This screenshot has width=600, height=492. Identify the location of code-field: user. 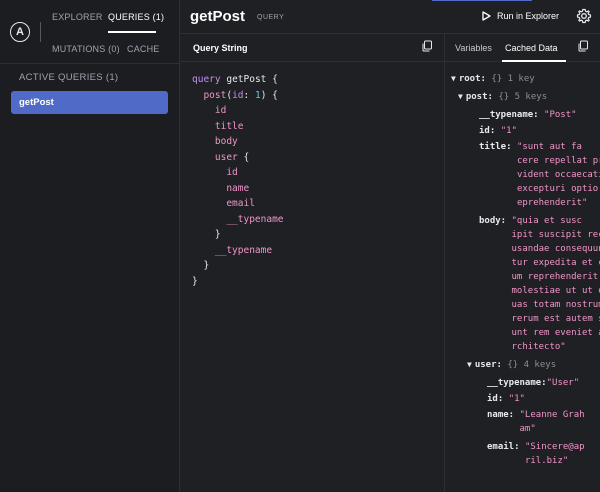
(226, 157).